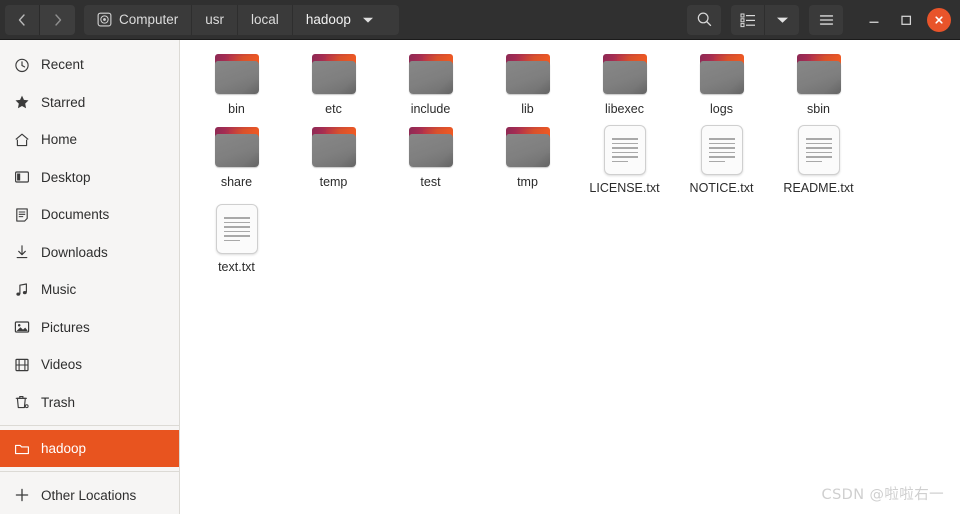 This screenshot has width=960, height=514. I want to click on close-icon, so click(939, 19).